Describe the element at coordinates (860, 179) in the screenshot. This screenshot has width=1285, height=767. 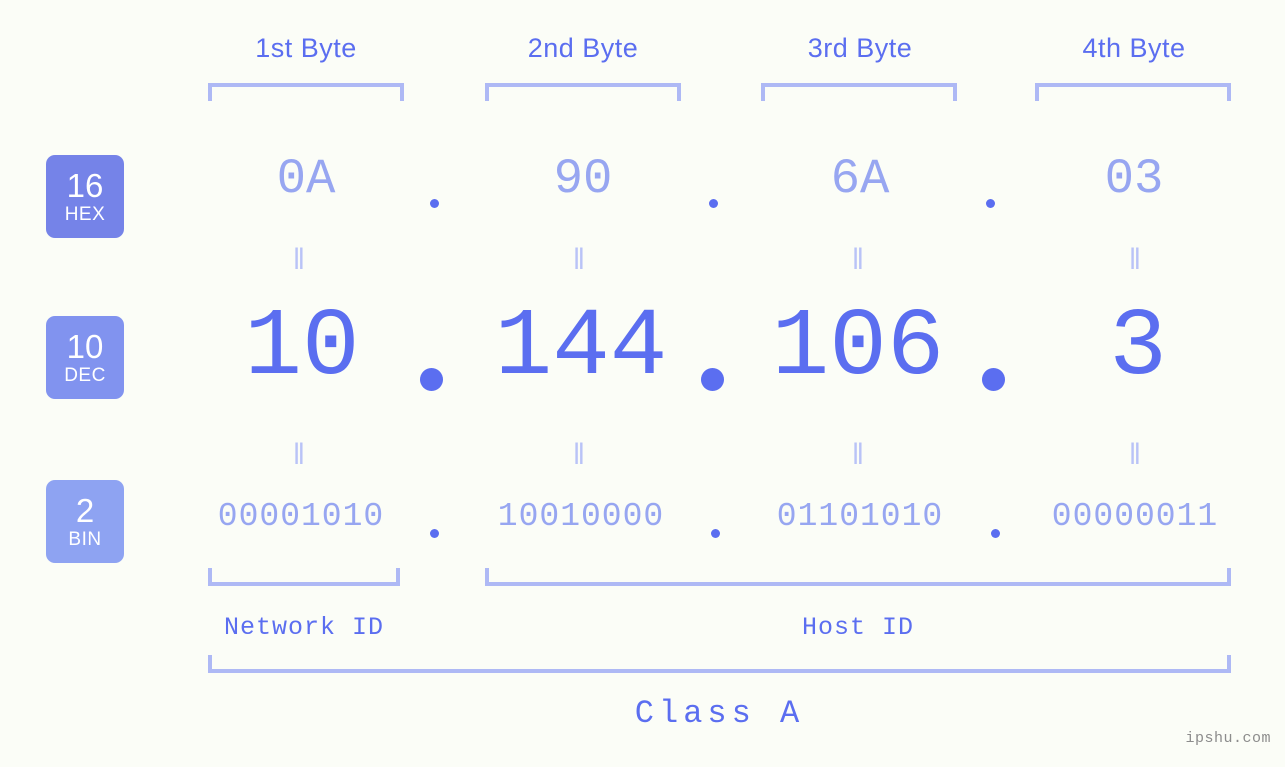
I see `hex-octet-3: 6A` at that location.